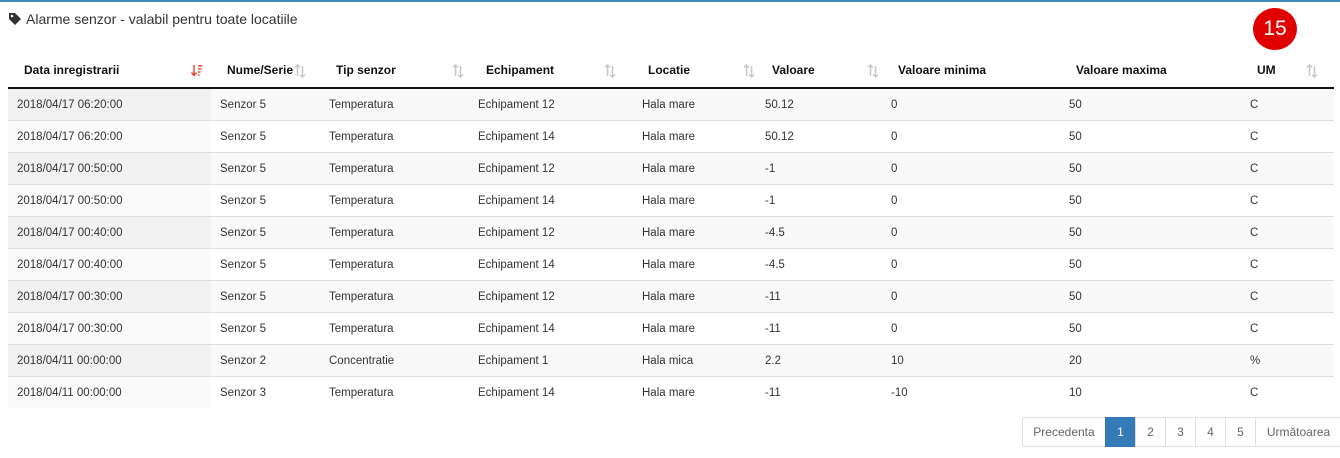  What do you see at coordinates (770, 168) in the screenshot?
I see `cell-text: -1` at bounding box center [770, 168].